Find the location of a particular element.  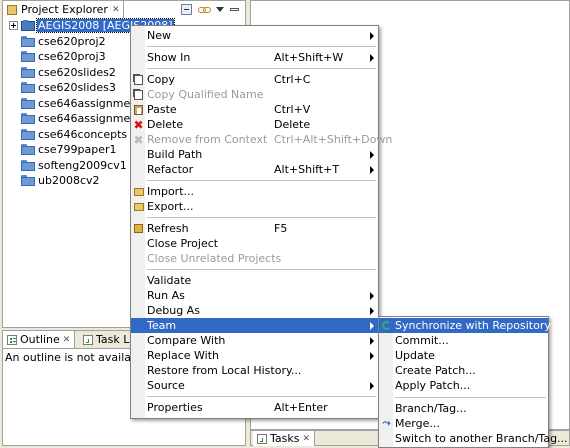

minimize-icon is located at coordinates (234, 9).